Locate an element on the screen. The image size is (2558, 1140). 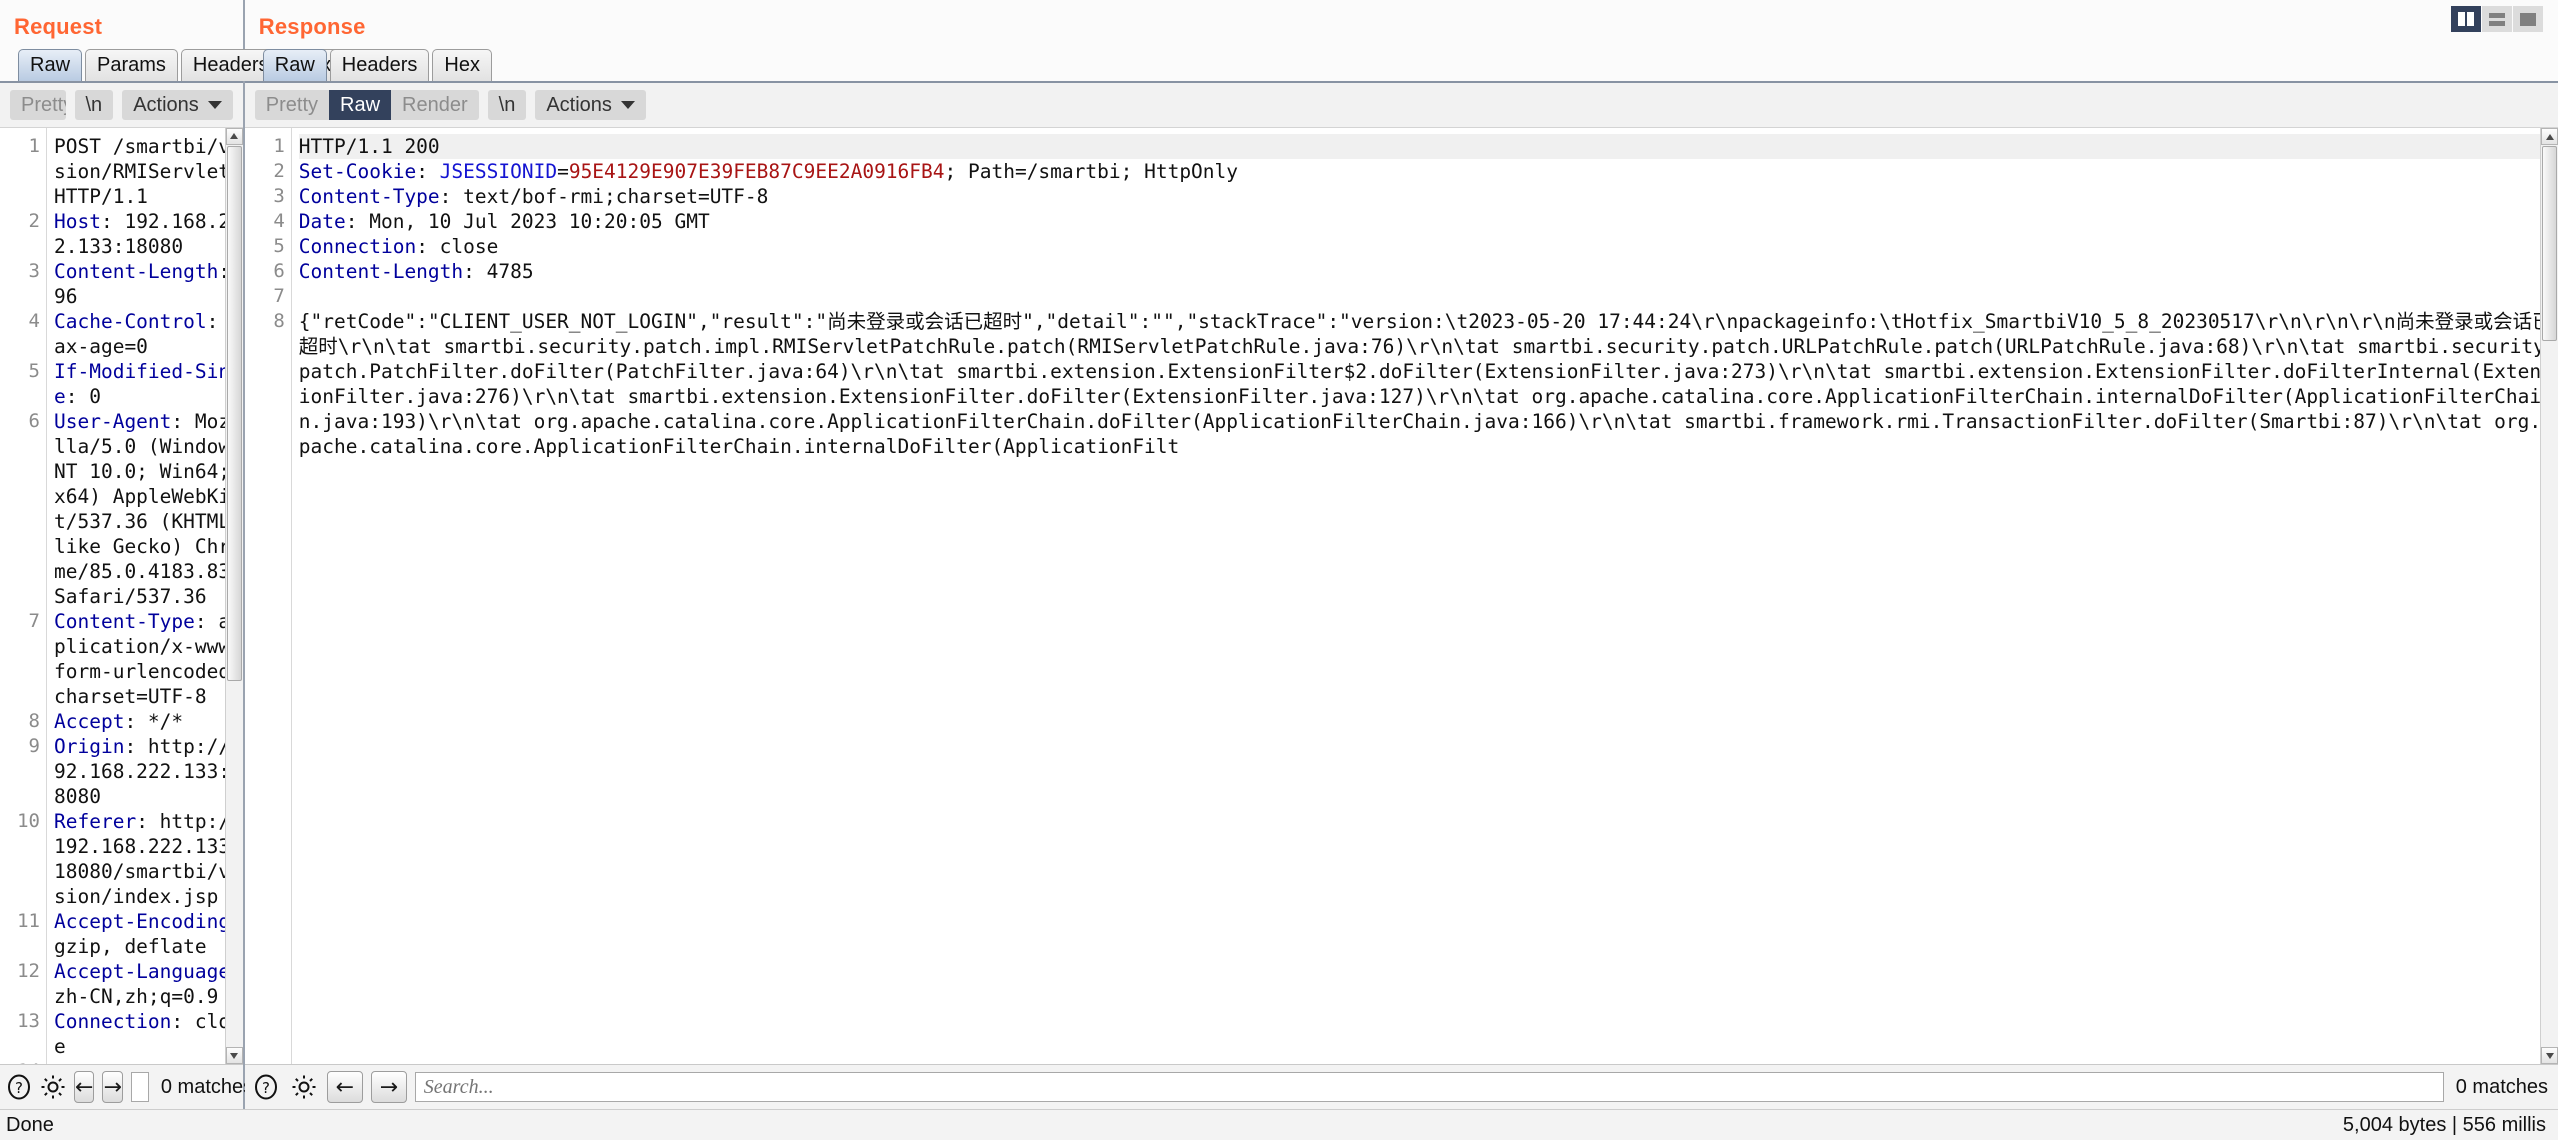
tab-response-headers: Headers is located at coordinates (379, 65).